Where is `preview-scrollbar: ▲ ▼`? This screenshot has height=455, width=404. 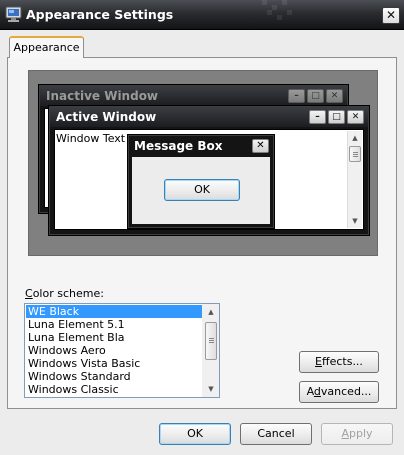
preview-scrollbar: ▲ ▼ is located at coordinates (354, 179).